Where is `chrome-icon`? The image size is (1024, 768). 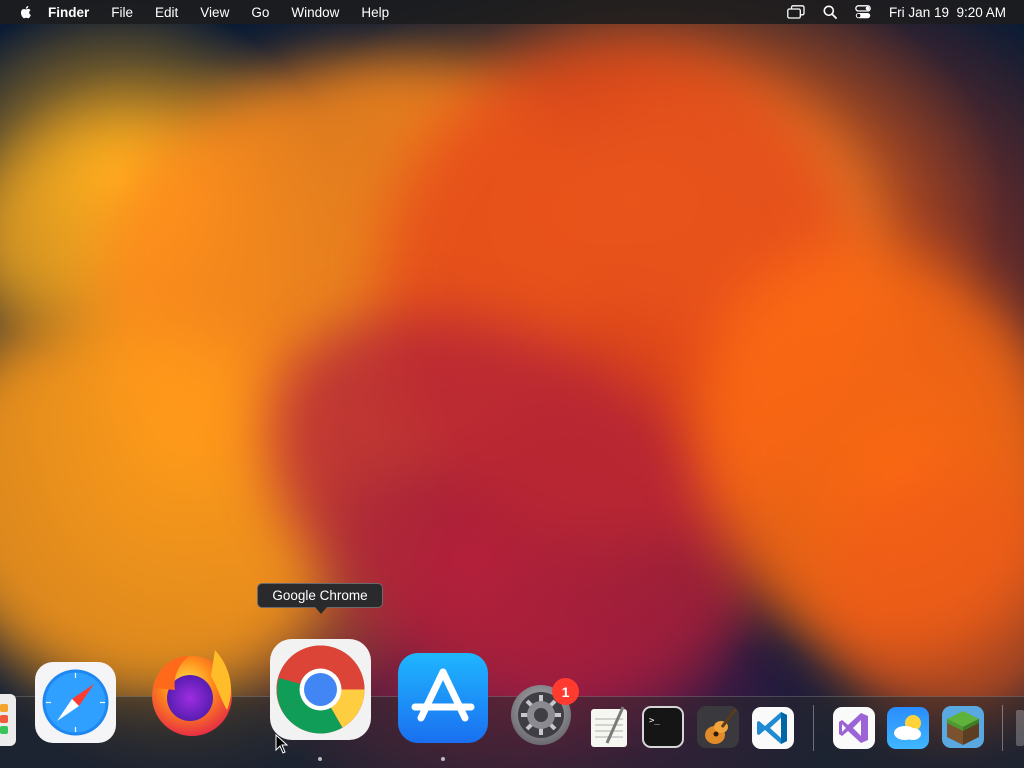
chrome-icon is located at coordinates (320, 689).